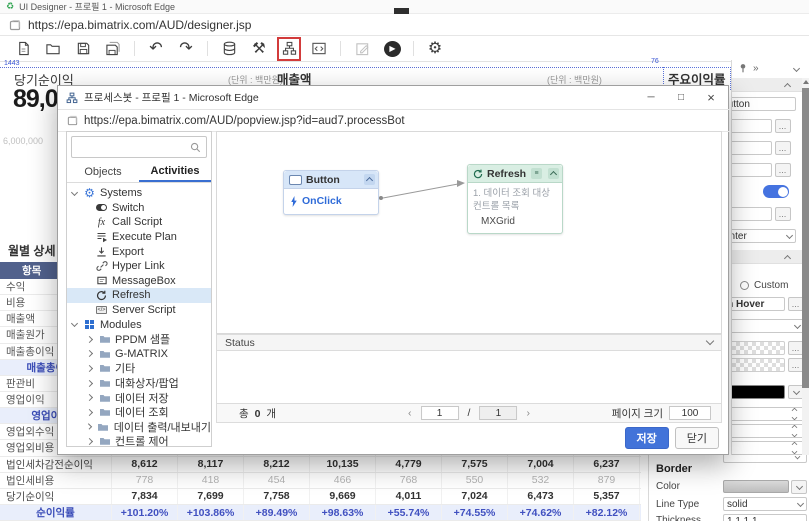 Image resolution: width=809 pixels, height=521 pixels. I want to click on tree-item-hyper-link: Hyper Link, so click(139, 266).